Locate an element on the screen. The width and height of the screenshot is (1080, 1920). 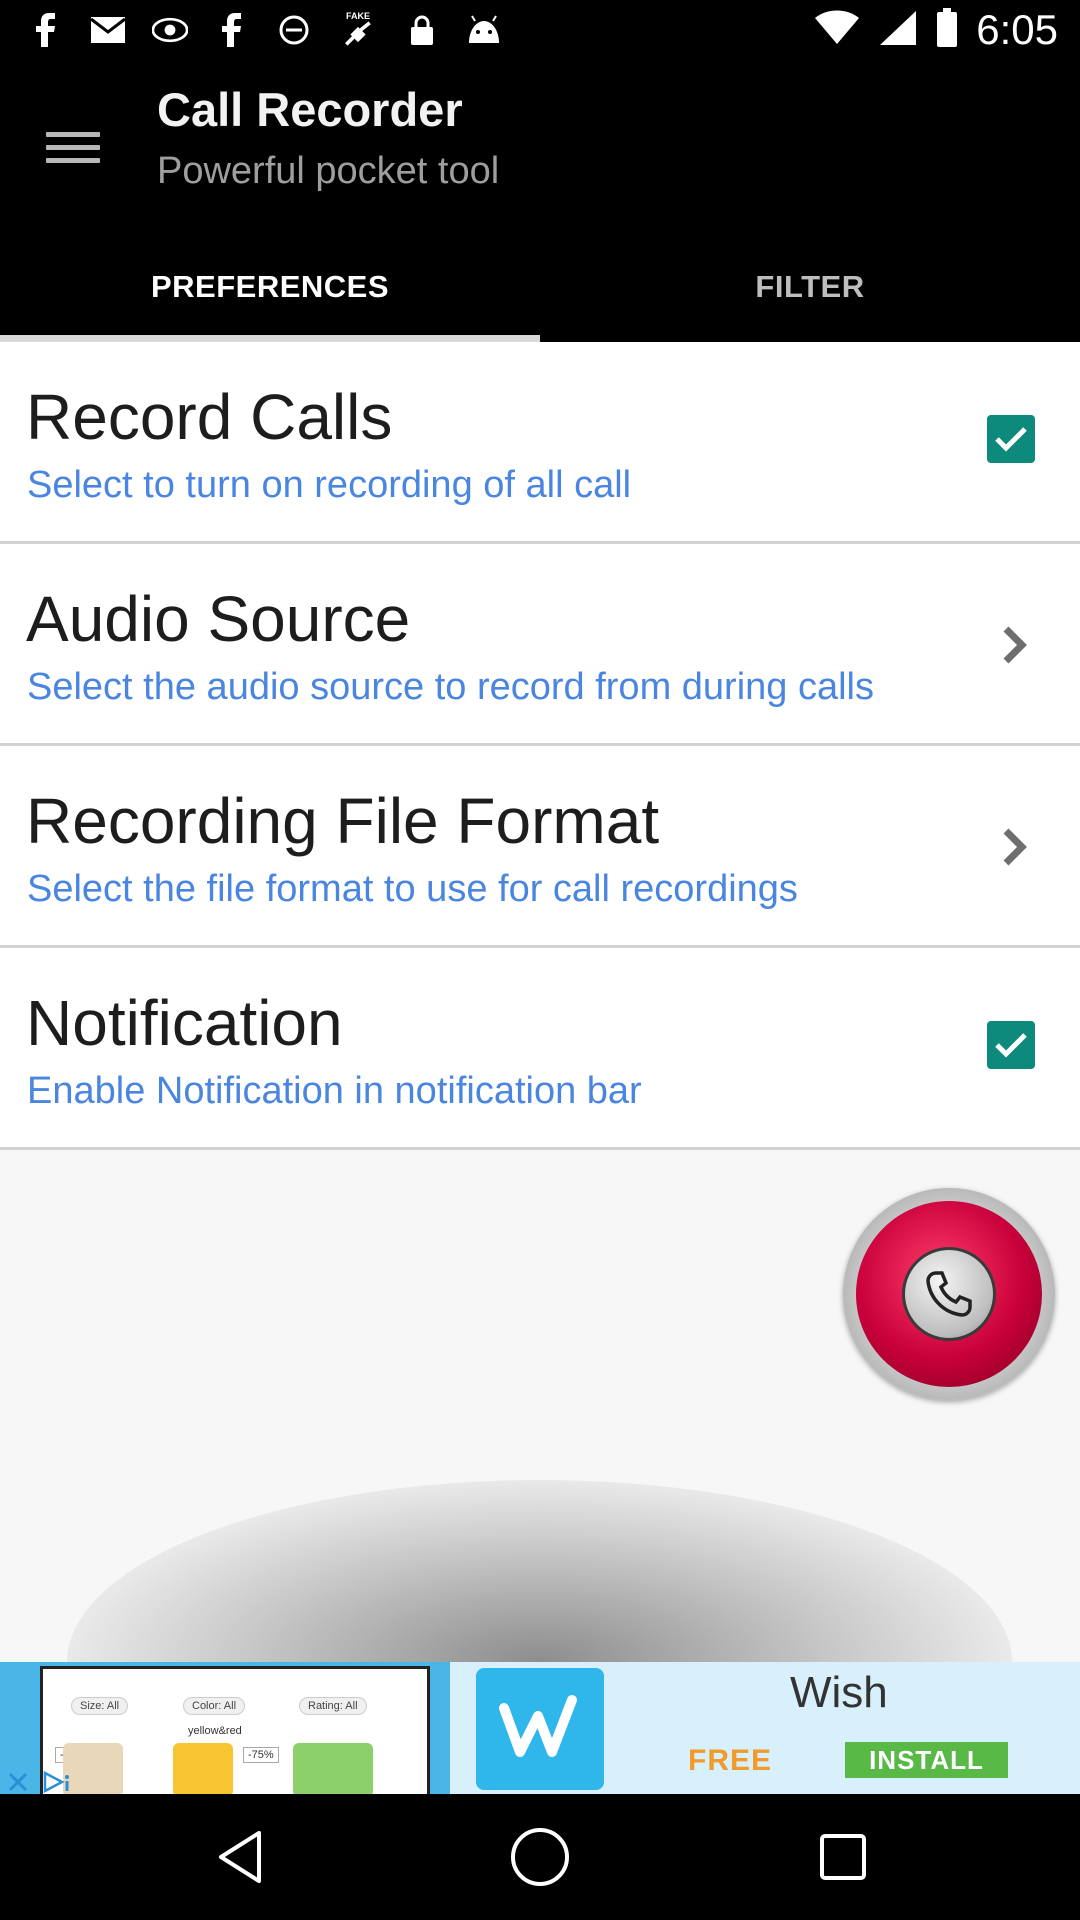
notification-checkbox is located at coordinates (1011, 1045).